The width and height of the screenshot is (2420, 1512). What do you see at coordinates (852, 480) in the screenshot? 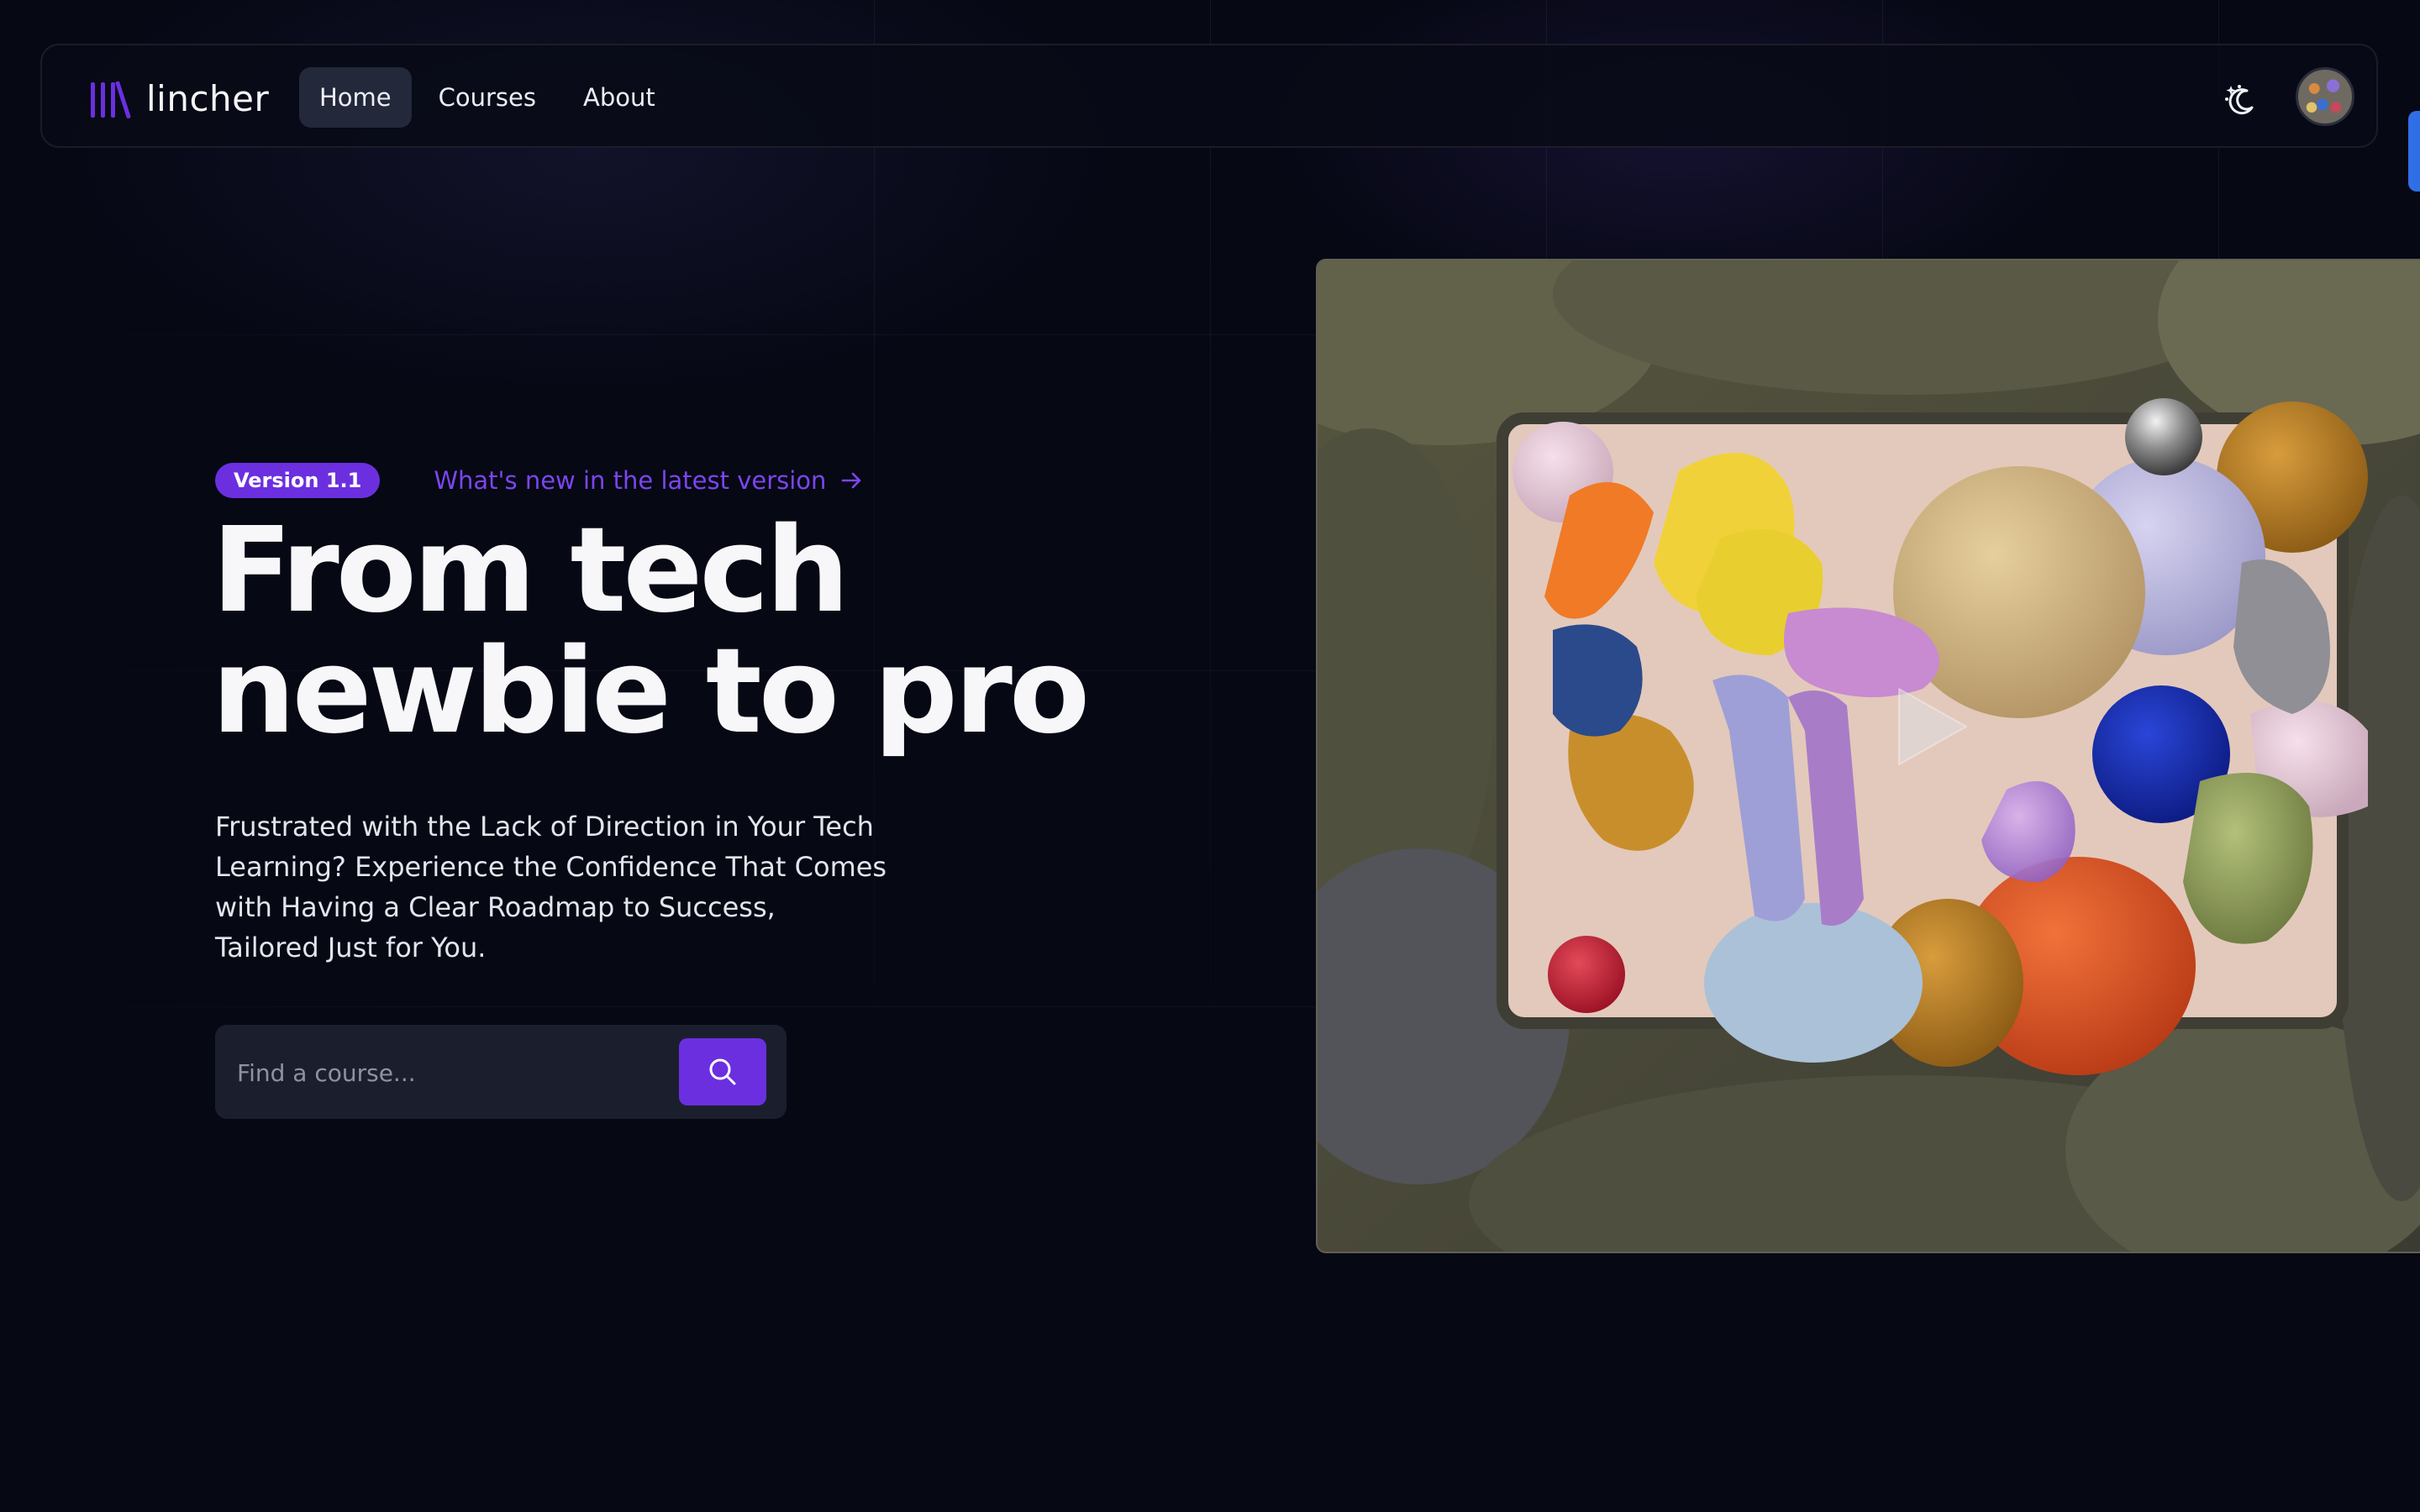
I see `arrow-right-icon` at bounding box center [852, 480].